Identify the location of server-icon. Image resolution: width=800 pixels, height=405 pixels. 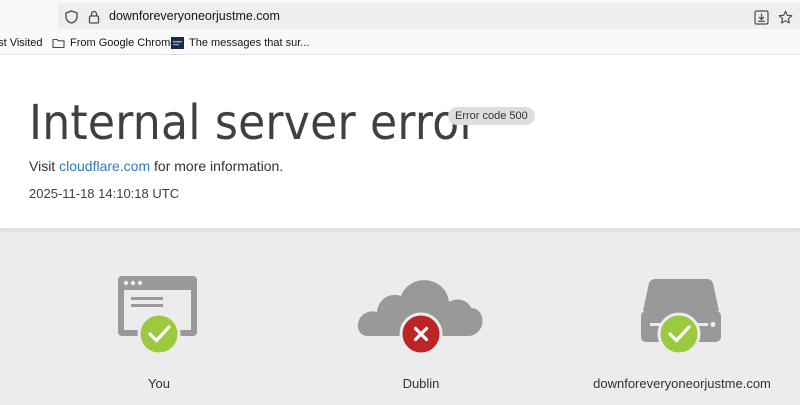
(681, 317).